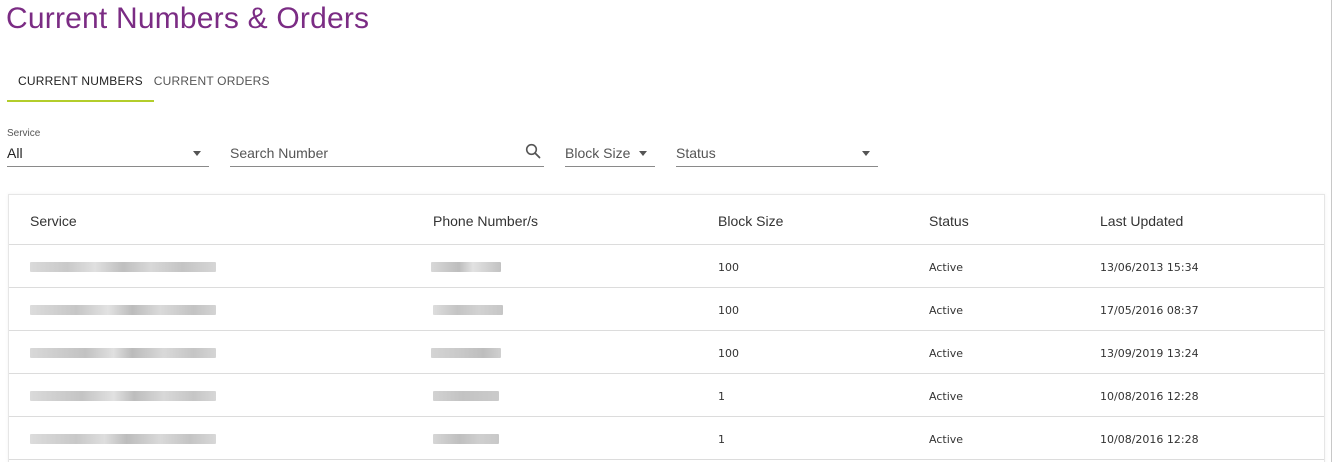  I want to click on header-service: Service, so click(53, 221).